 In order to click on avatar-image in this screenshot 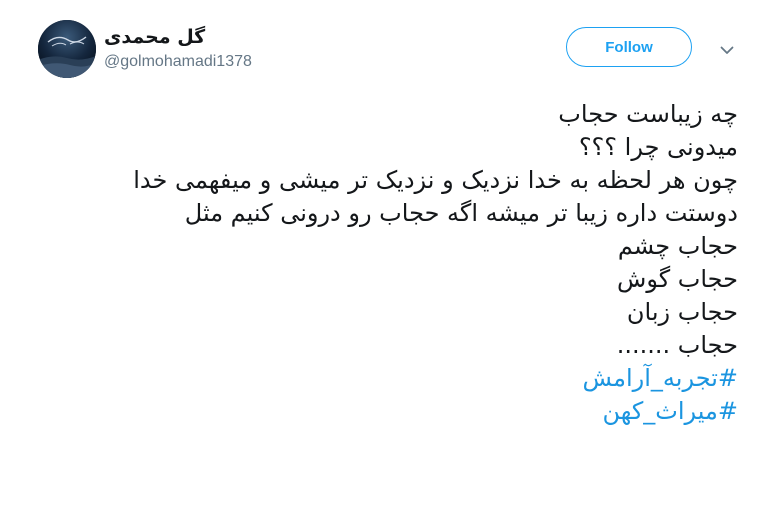, I will do `click(67, 49)`.